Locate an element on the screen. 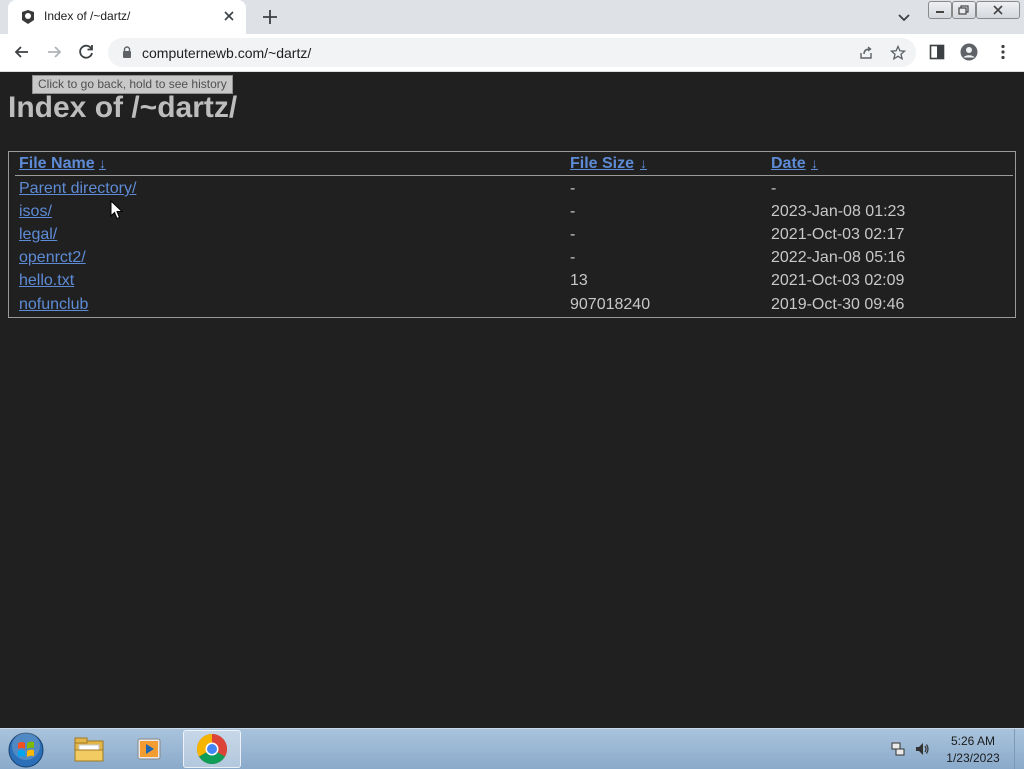 Image resolution: width=1024 pixels, height=769 pixels. file-date: - is located at coordinates (774, 188).